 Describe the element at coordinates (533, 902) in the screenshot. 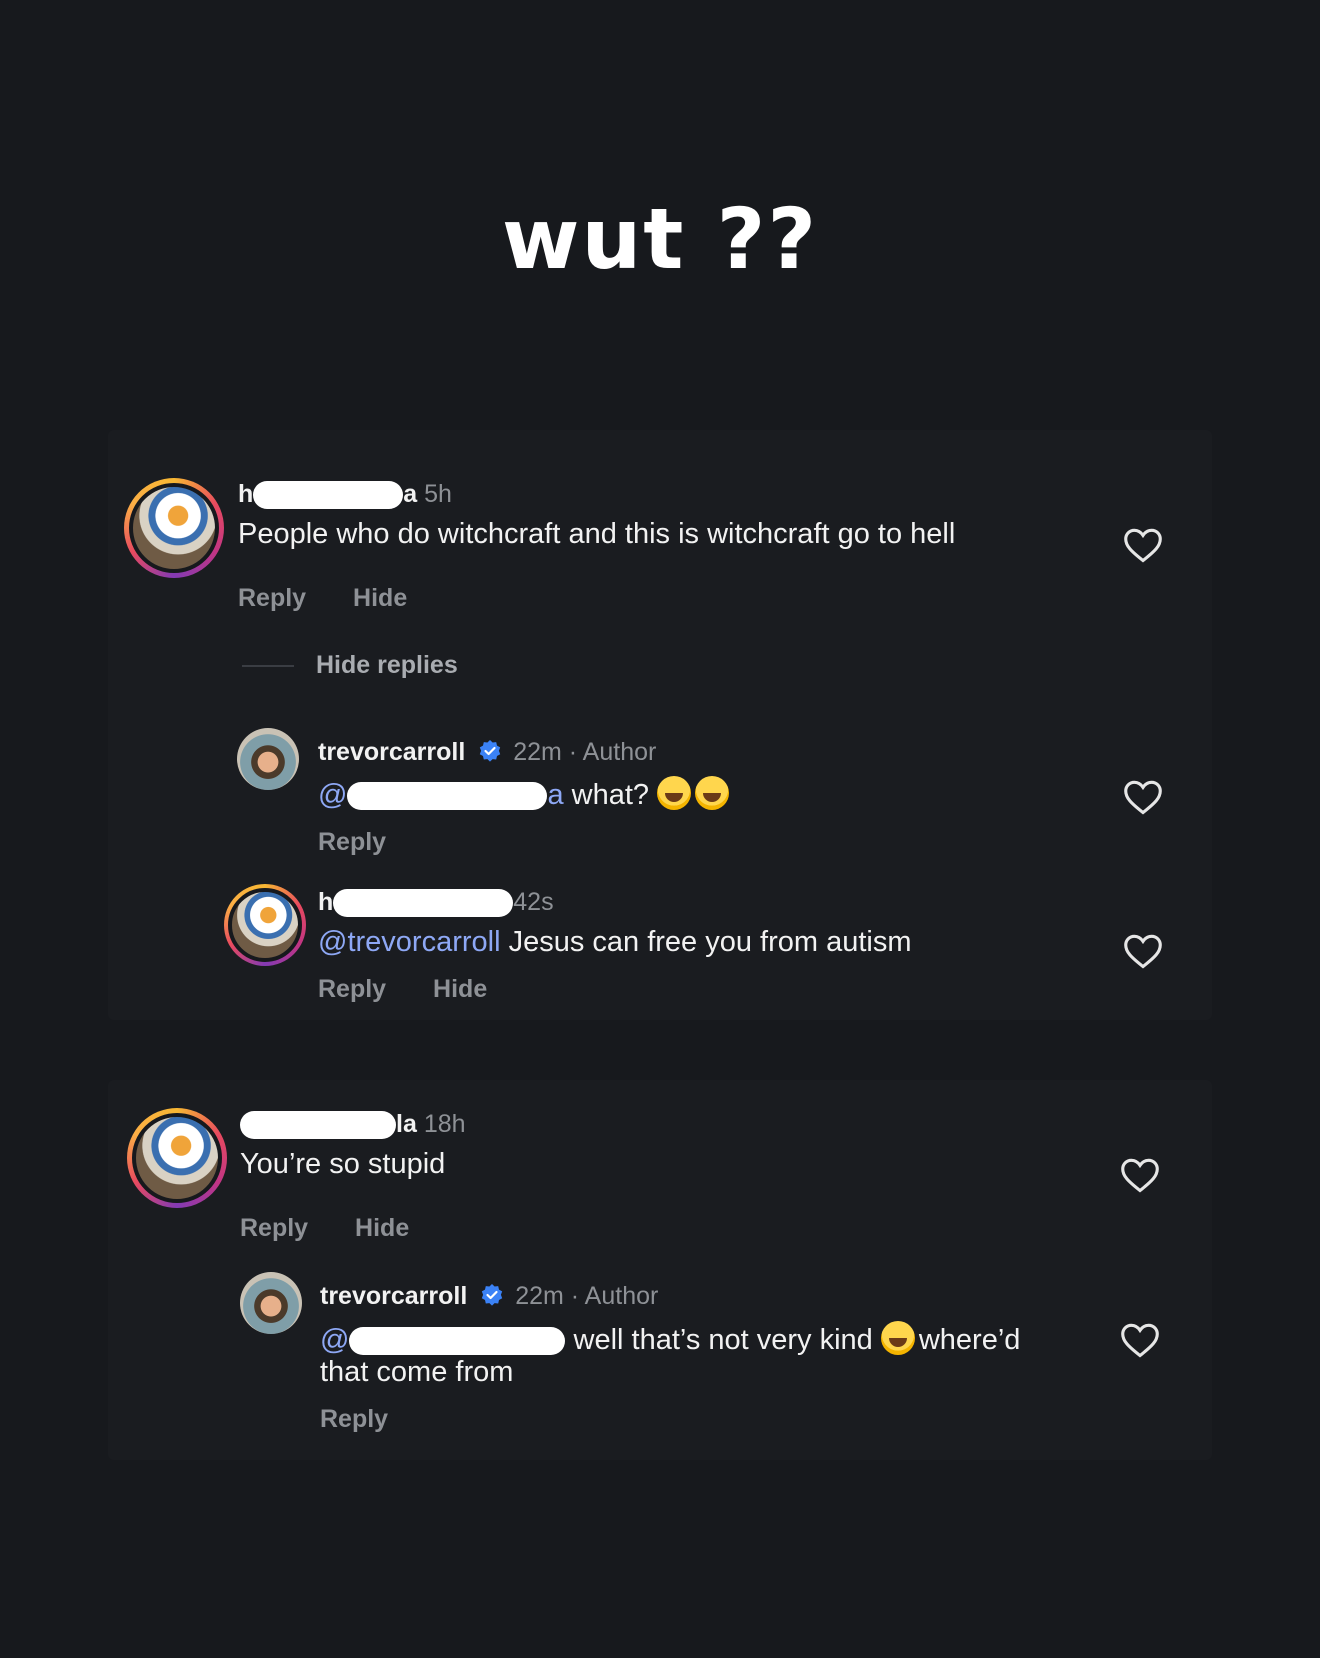

I see `reply-time: 42s` at that location.